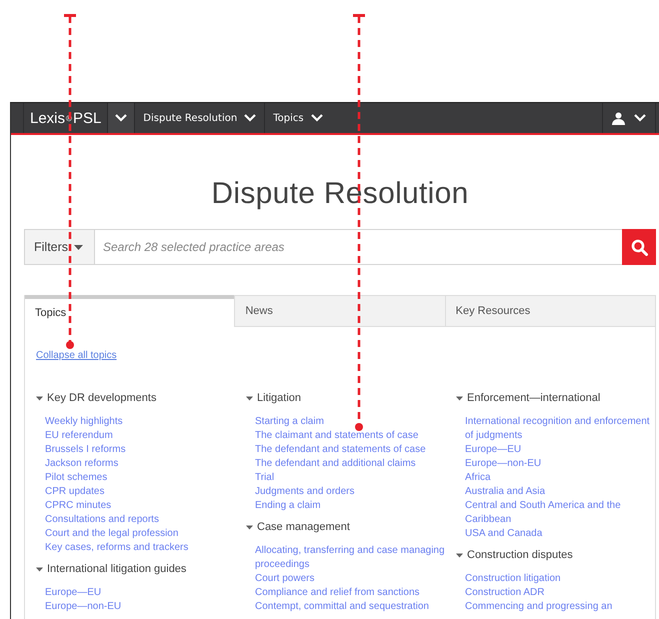 Image resolution: width=659 pixels, height=619 pixels. Describe the element at coordinates (561, 492) in the screenshot. I see `topic-link: Australia and Asia` at that location.